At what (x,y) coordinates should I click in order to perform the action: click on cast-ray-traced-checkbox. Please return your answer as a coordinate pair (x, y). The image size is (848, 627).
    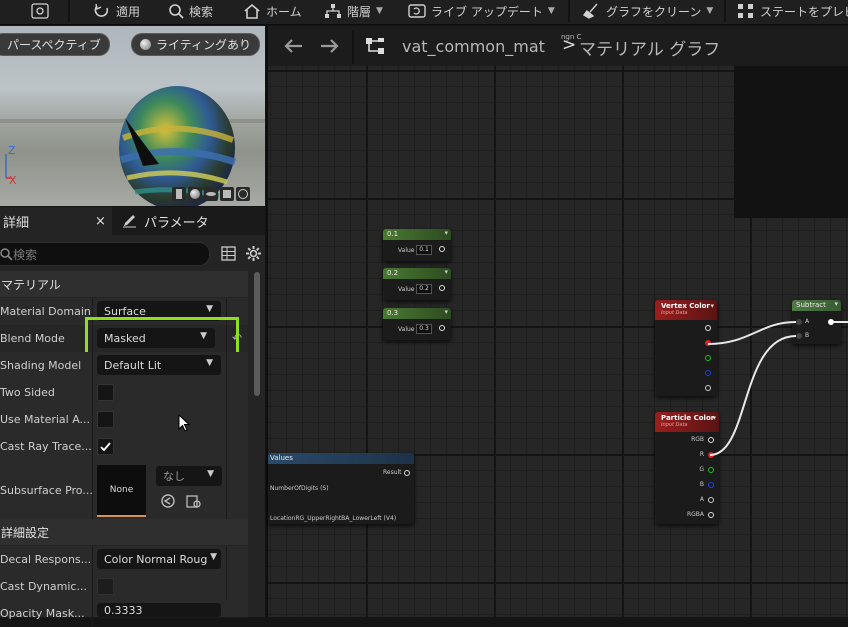
    Looking at the image, I should click on (105, 446).